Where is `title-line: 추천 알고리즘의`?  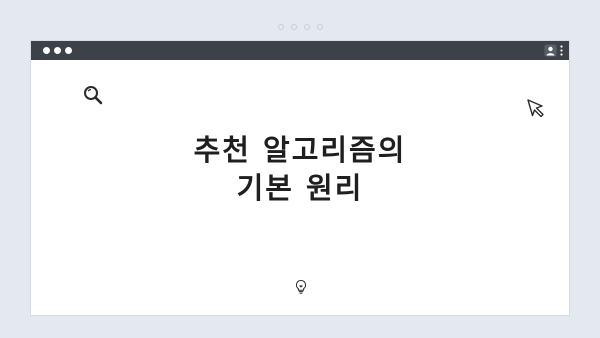
title-line: 추천 알고리즘의 is located at coordinates (300, 150).